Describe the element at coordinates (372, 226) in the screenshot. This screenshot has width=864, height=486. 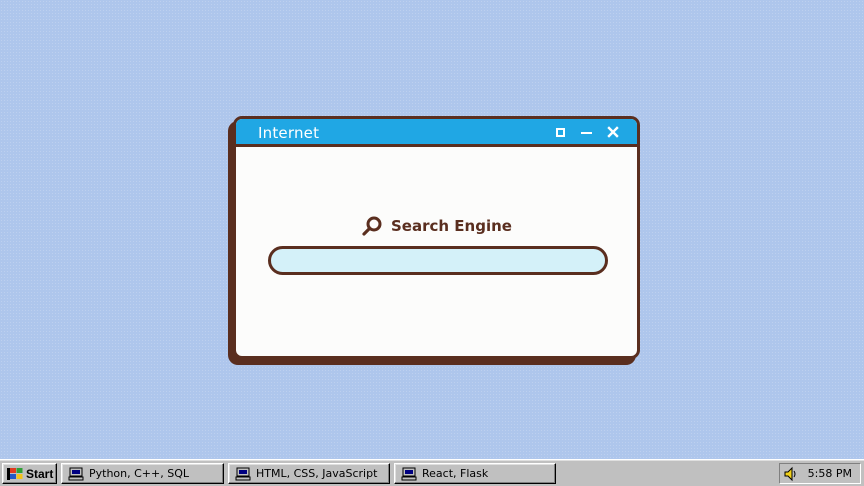
I see `search-icon` at that location.